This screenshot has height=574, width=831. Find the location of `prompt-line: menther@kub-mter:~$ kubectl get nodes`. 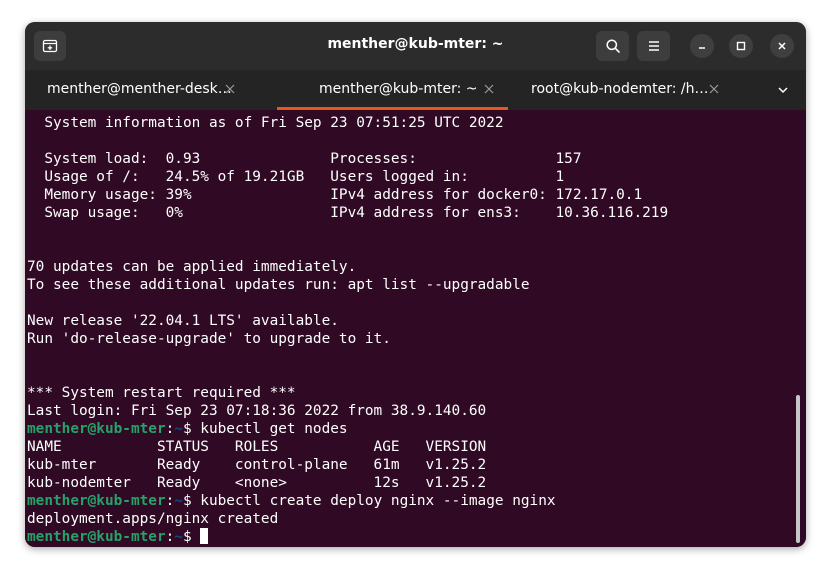

prompt-line: menther@kub-mter:~$ kubectl get nodes is located at coordinates (187, 429).